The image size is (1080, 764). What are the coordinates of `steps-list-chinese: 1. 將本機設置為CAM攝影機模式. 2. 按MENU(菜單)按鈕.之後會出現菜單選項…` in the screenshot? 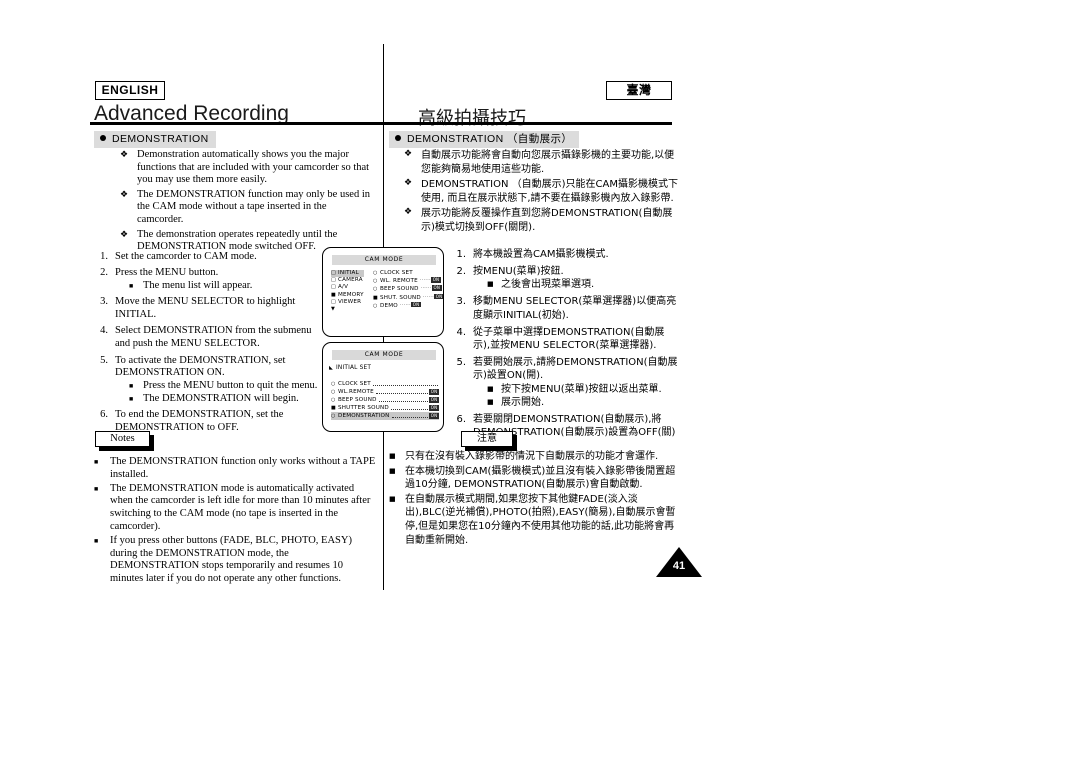 It's located at (566, 352).